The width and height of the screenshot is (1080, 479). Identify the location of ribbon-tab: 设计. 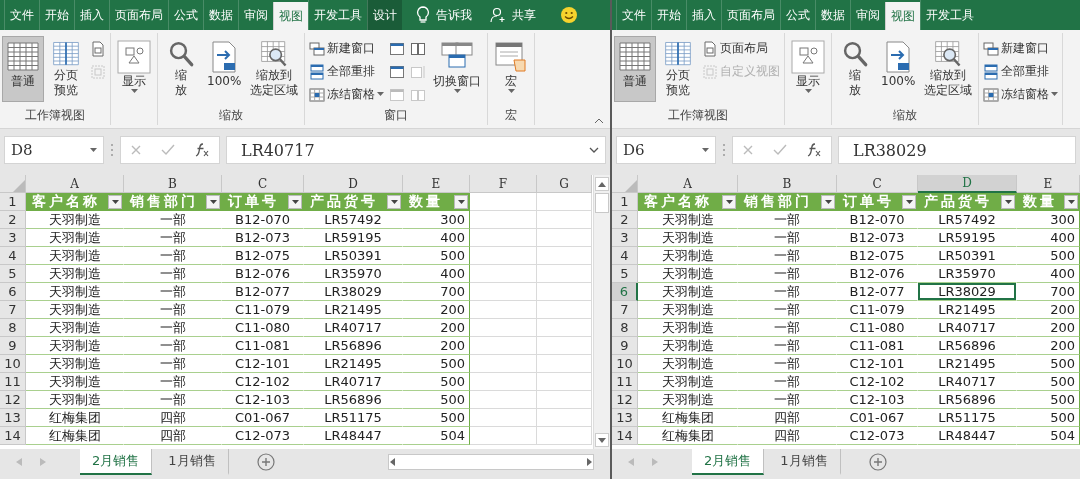
(384, 15).